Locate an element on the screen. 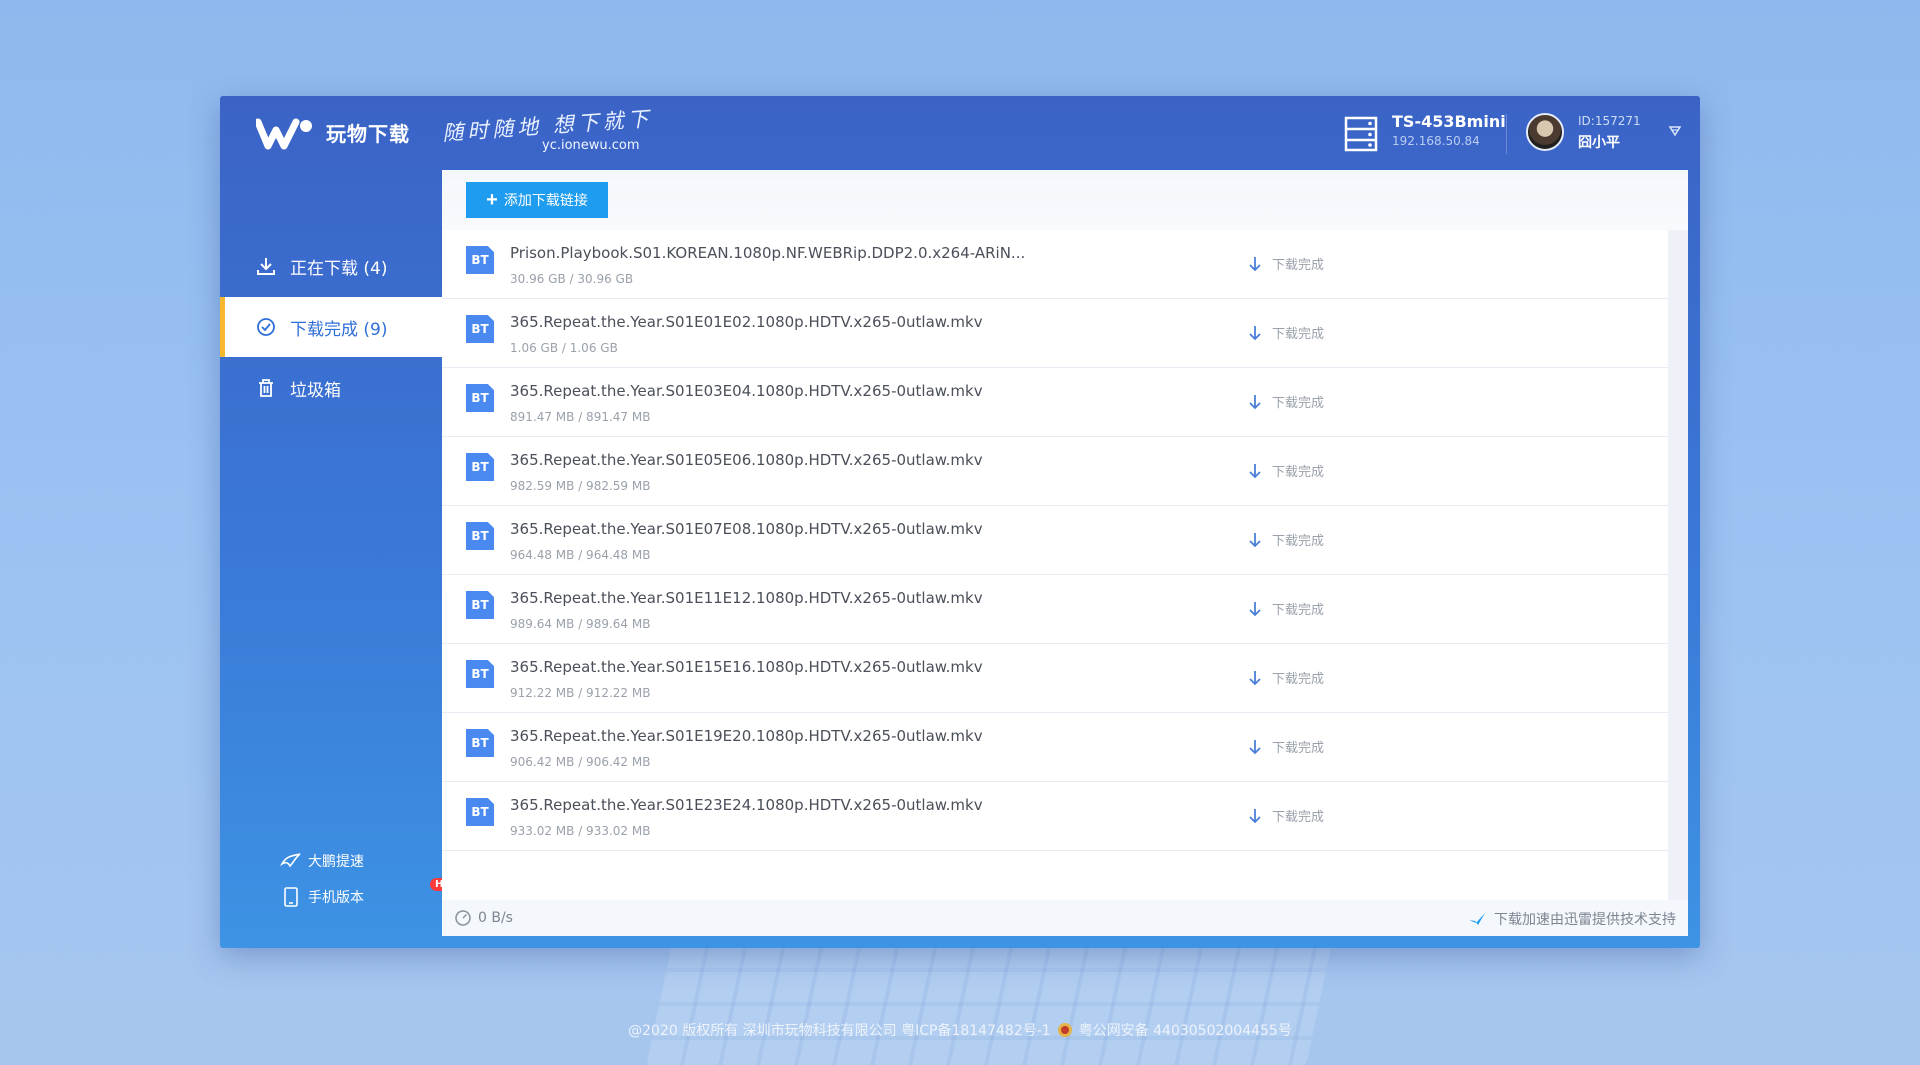  user-name: 囧小平 is located at coordinates (1599, 143).